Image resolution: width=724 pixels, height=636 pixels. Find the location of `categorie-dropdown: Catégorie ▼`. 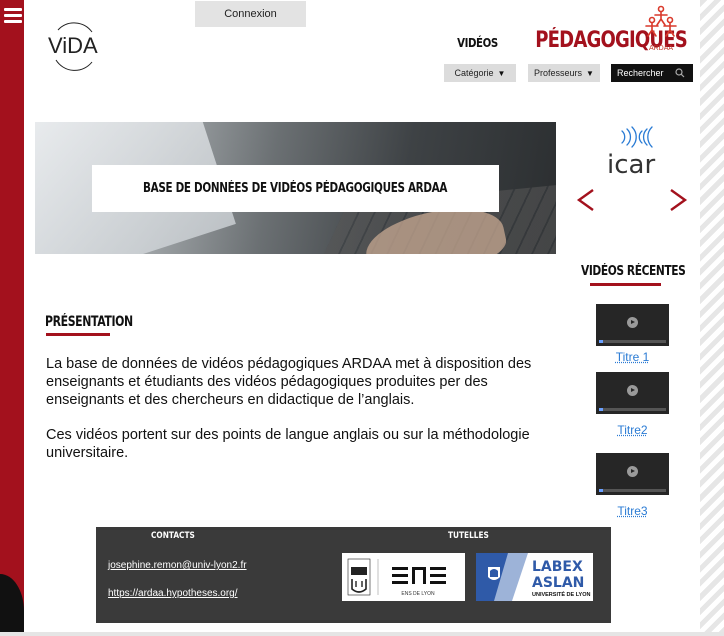

categorie-dropdown: Catégorie ▼ is located at coordinates (480, 73).